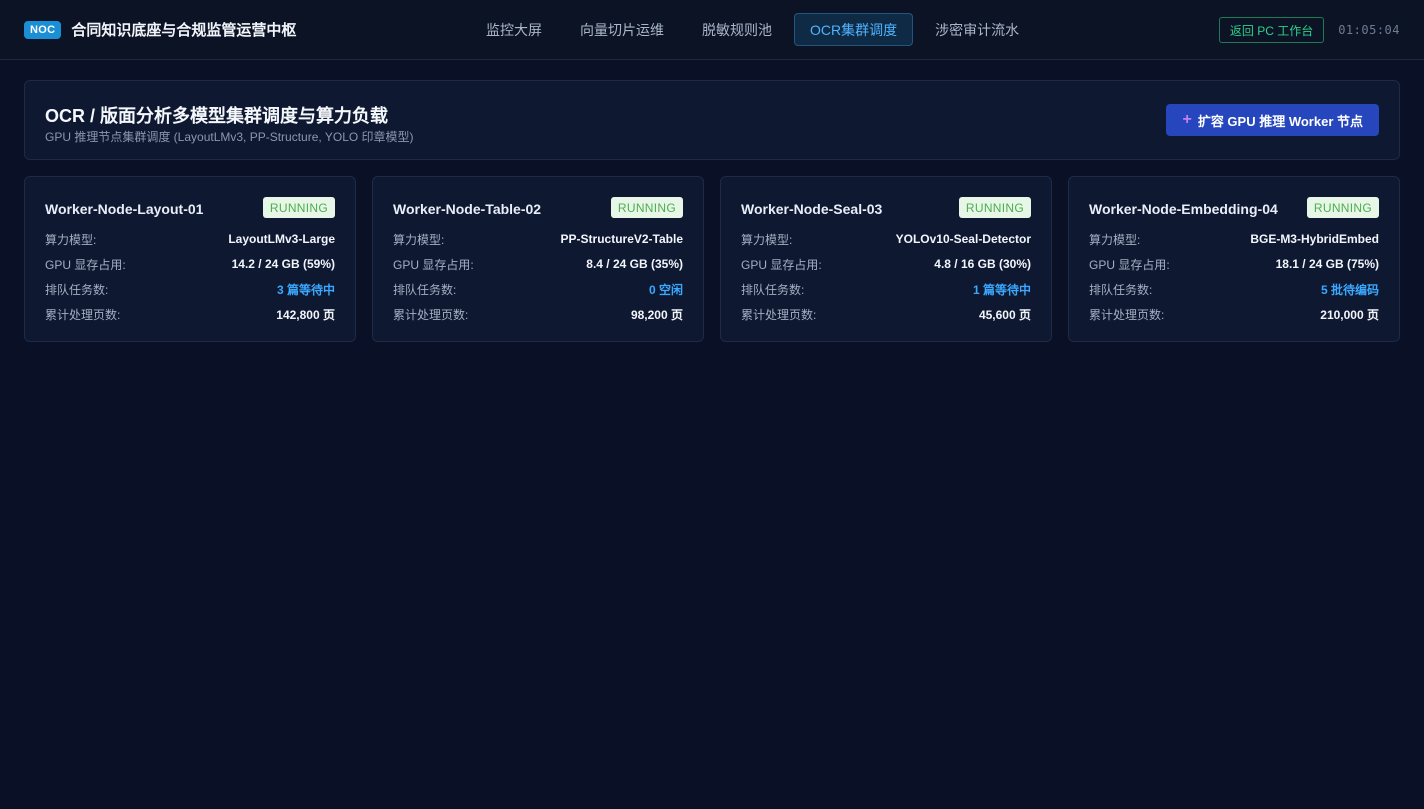  Describe the element at coordinates (886, 264) in the screenshot. I see `gpu-row: GPU 显存占用: 4.8 / 16 GB (30%)` at that location.